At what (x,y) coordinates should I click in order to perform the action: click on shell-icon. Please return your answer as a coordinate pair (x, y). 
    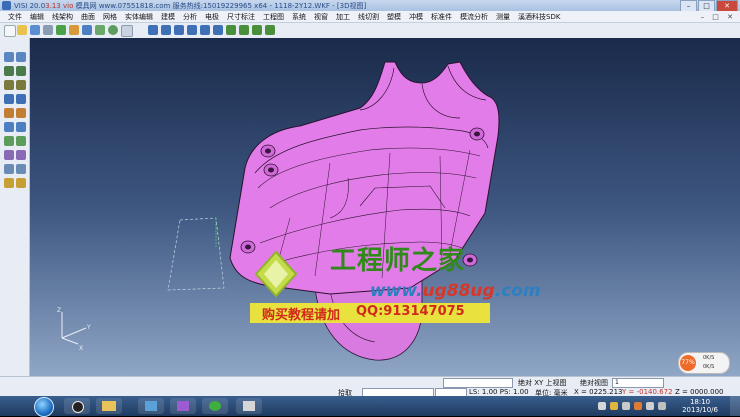
    Looking at the image, I should click on (21, 155).